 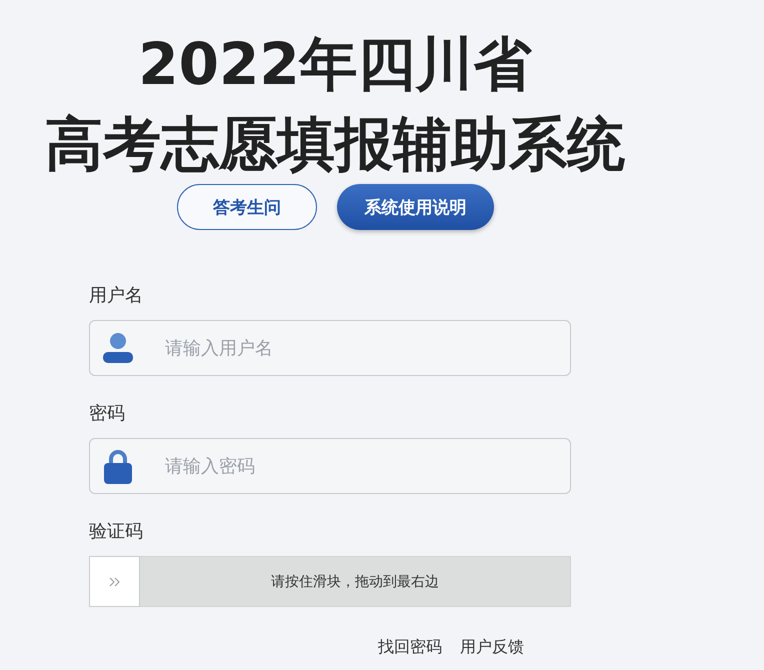 What do you see at coordinates (330, 348) in the screenshot?
I see `input-field: 请输入用户名` at bounding box center [330, 348].